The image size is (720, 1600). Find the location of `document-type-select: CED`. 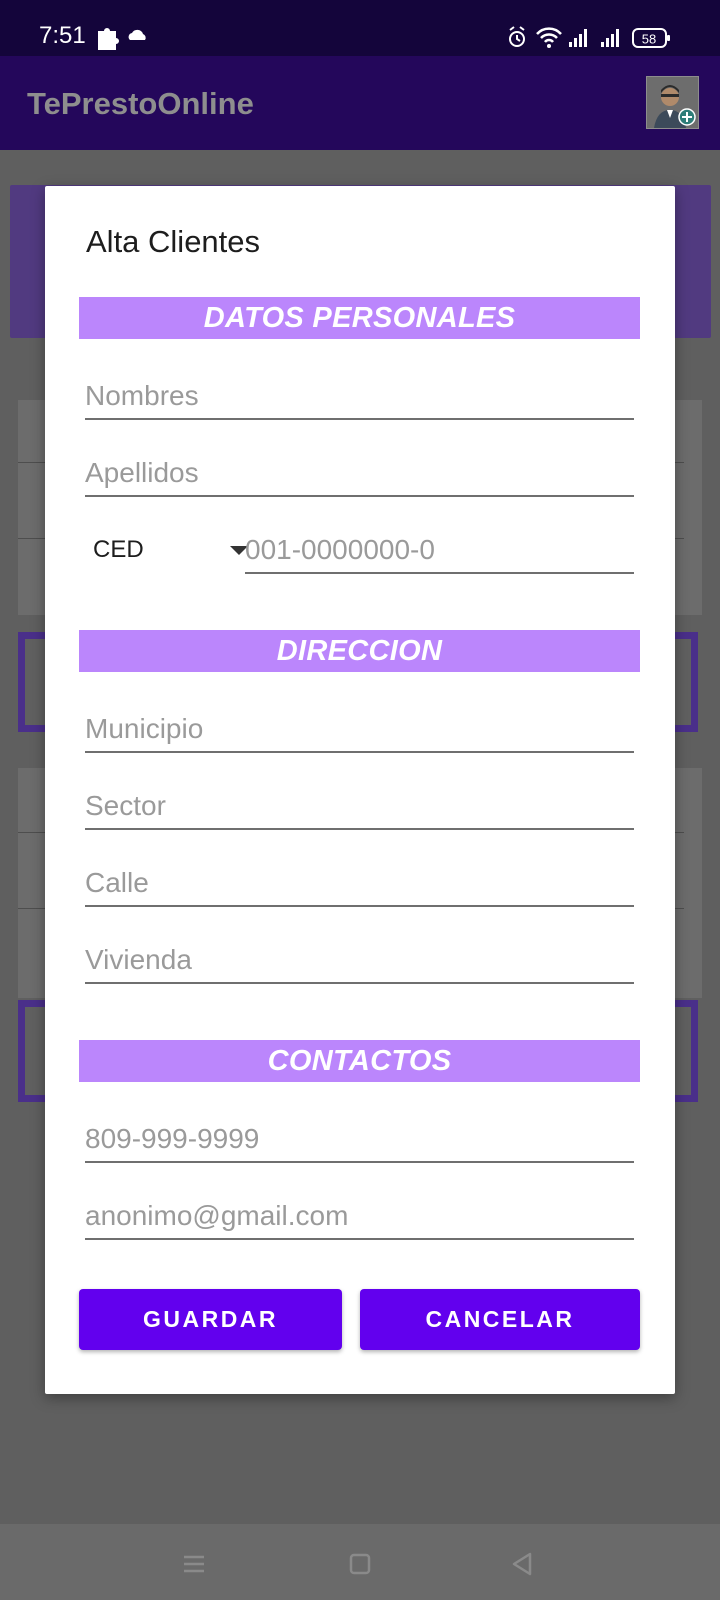

document-type-select: CED is located at coordinates (166, 549).